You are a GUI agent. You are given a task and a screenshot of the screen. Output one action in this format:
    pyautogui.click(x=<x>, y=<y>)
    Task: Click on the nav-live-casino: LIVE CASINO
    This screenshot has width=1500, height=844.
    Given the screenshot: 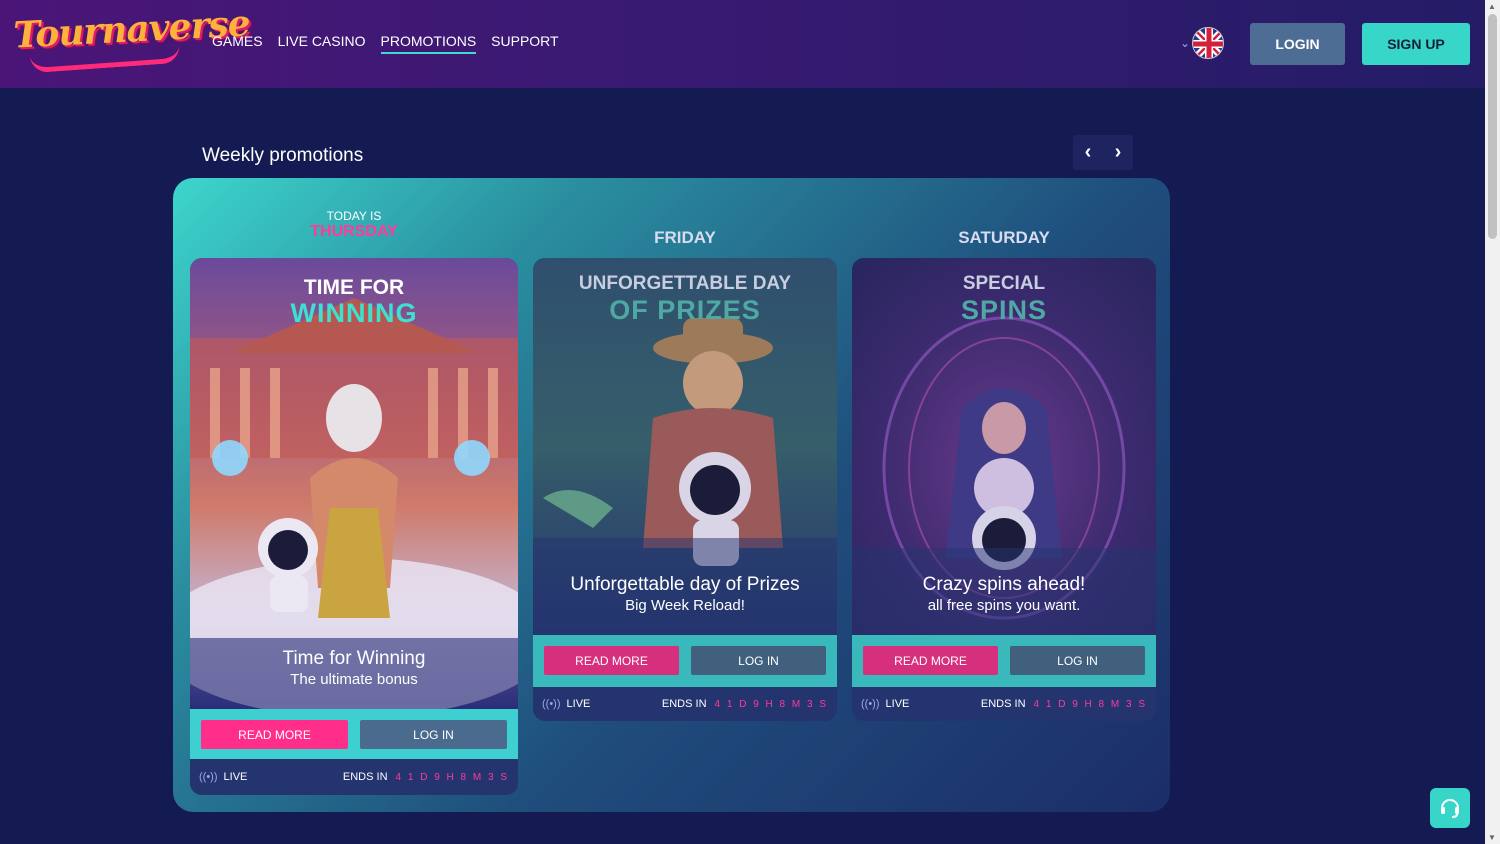 What is the action you would take?
    pyautogui.click(x=322, y=43)
    